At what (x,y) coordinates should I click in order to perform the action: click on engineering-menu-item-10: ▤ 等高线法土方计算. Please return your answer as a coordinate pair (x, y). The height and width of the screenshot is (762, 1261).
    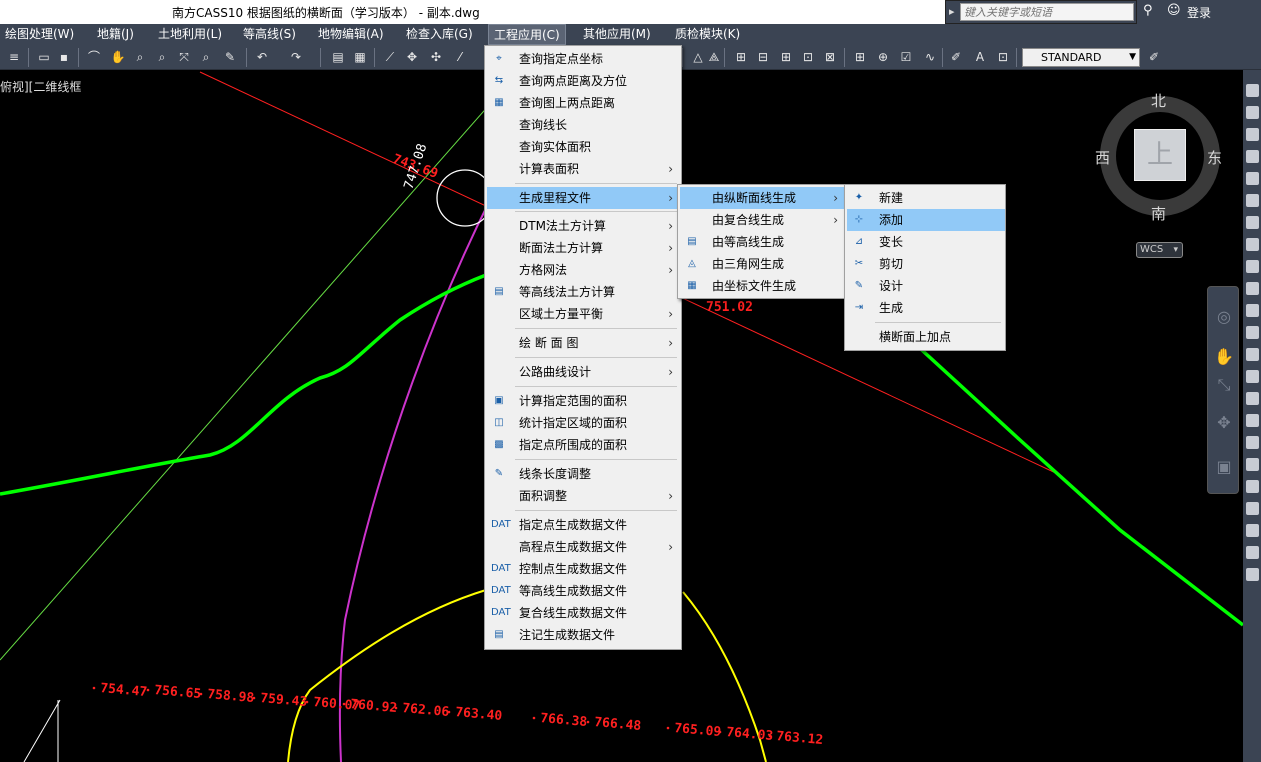
    Looking at the image, I should click on (584, 292).